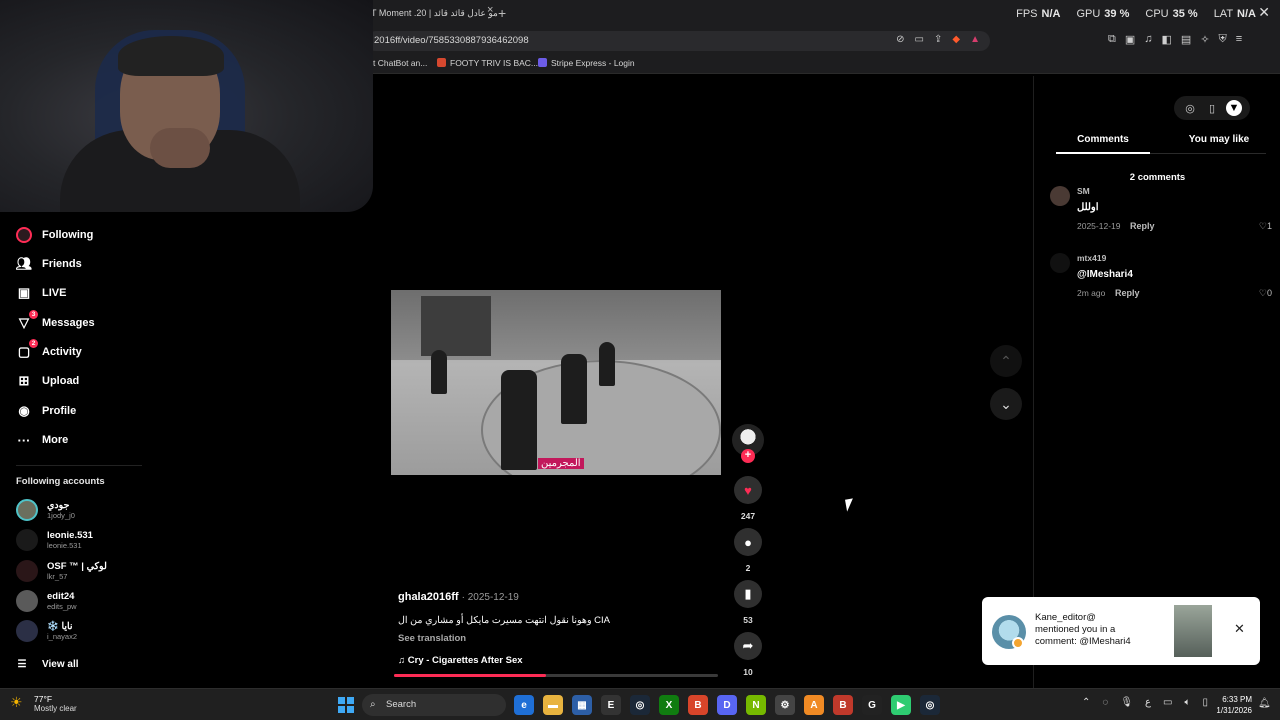 This screenshot has height=720, width=1280. What do you see at coordinates (1112, 39) in the screenshot?
I see `extensions-icon: ⧉` at bounding box center [1112, 39].